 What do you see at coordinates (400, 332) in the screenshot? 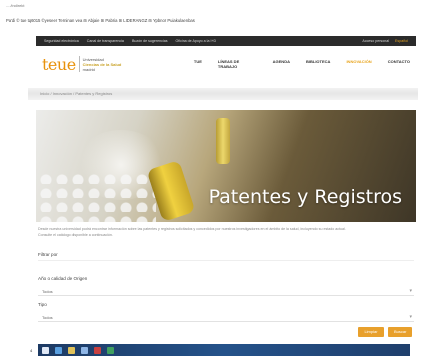
I see `search-button: Buscar` at bounding box center [400, 332].